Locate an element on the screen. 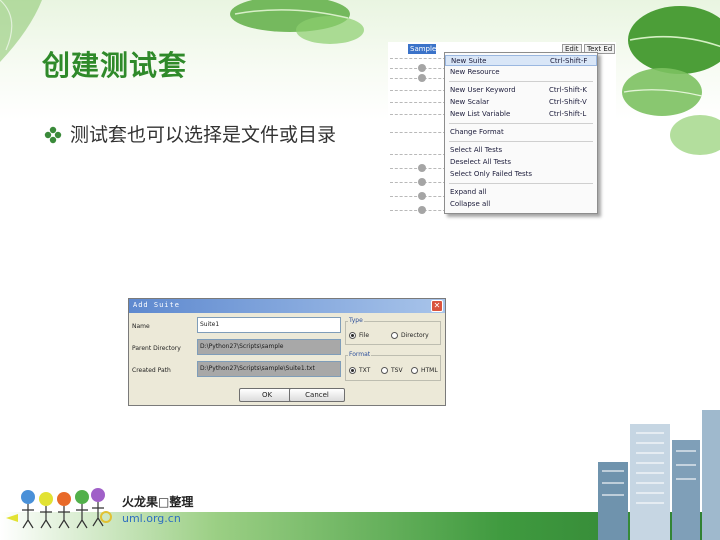 Image resolution: width=720 pixels, height=540 pixels. menu-item-label: New User Keyword is located at coordinates (483, 90).